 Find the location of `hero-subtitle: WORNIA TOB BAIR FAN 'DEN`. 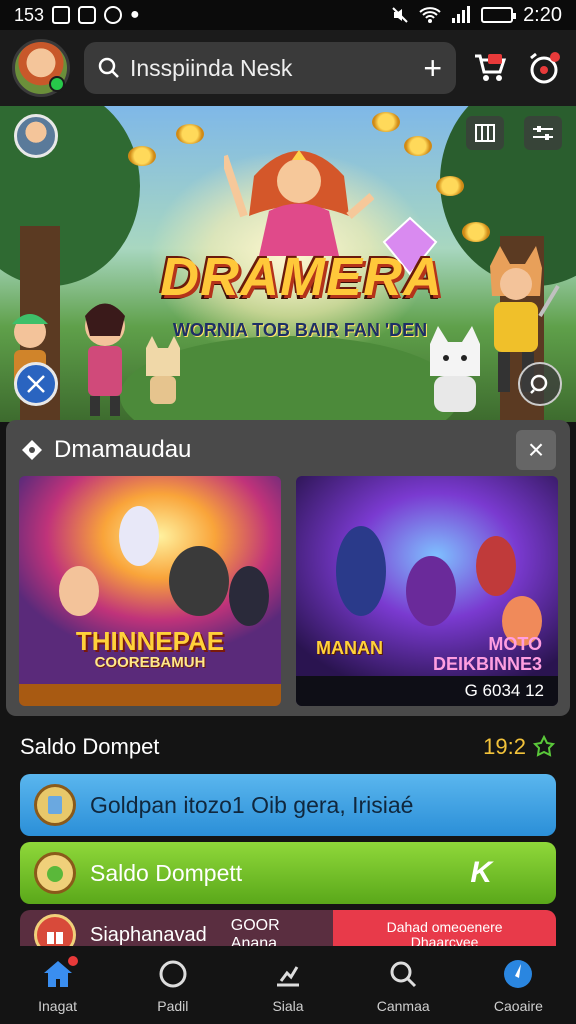

hero-subtitle: WORNIA TOB BAIR FAN 'DEN is located at coordinates (300, 330).